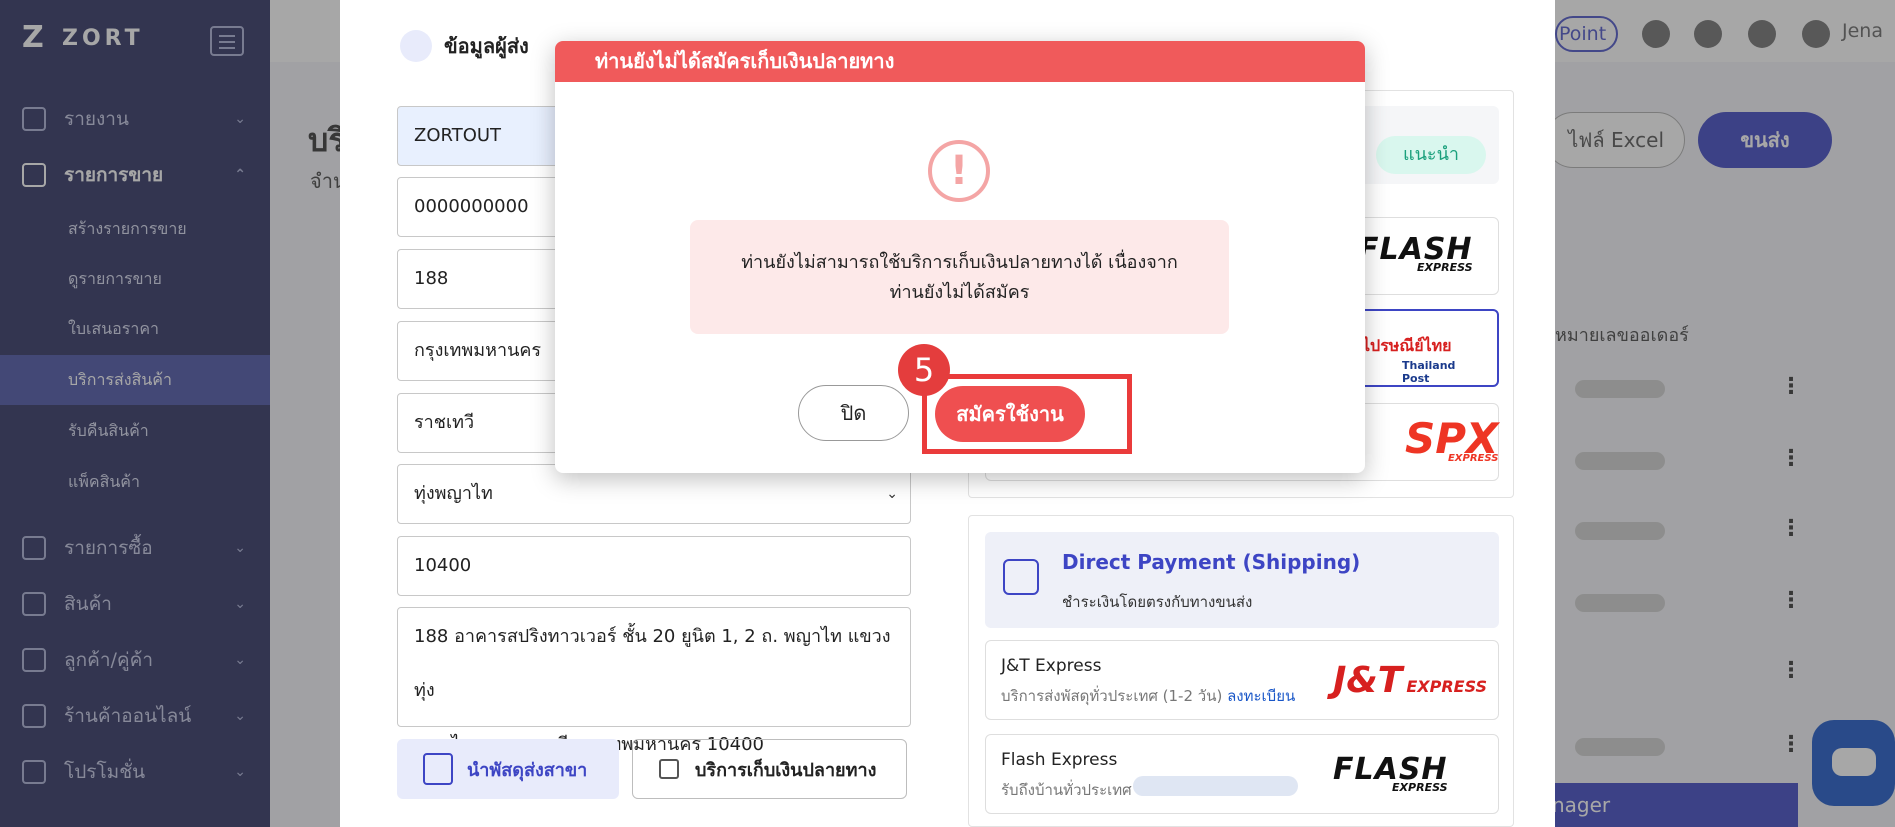  What do you see at coordinates (1021, 577) in the screenshot?
I see `cash-icon` at bounding box center [1021, 577].